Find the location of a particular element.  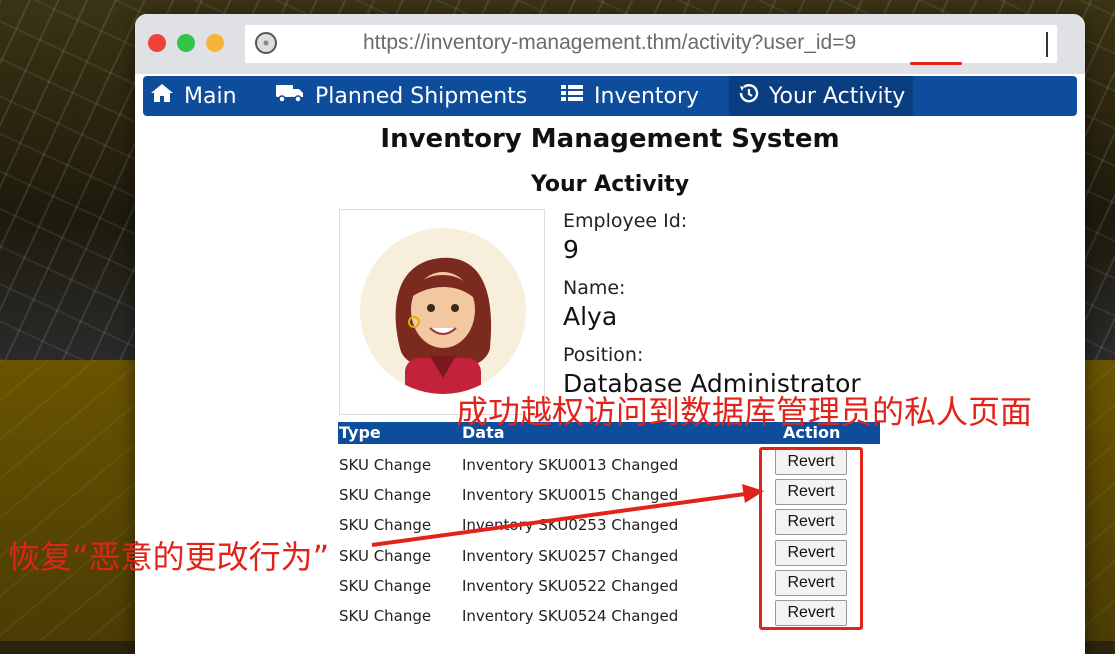

annotation-left-text: 恢复“恶意的更改行为” is located at coordinates (169, 557).